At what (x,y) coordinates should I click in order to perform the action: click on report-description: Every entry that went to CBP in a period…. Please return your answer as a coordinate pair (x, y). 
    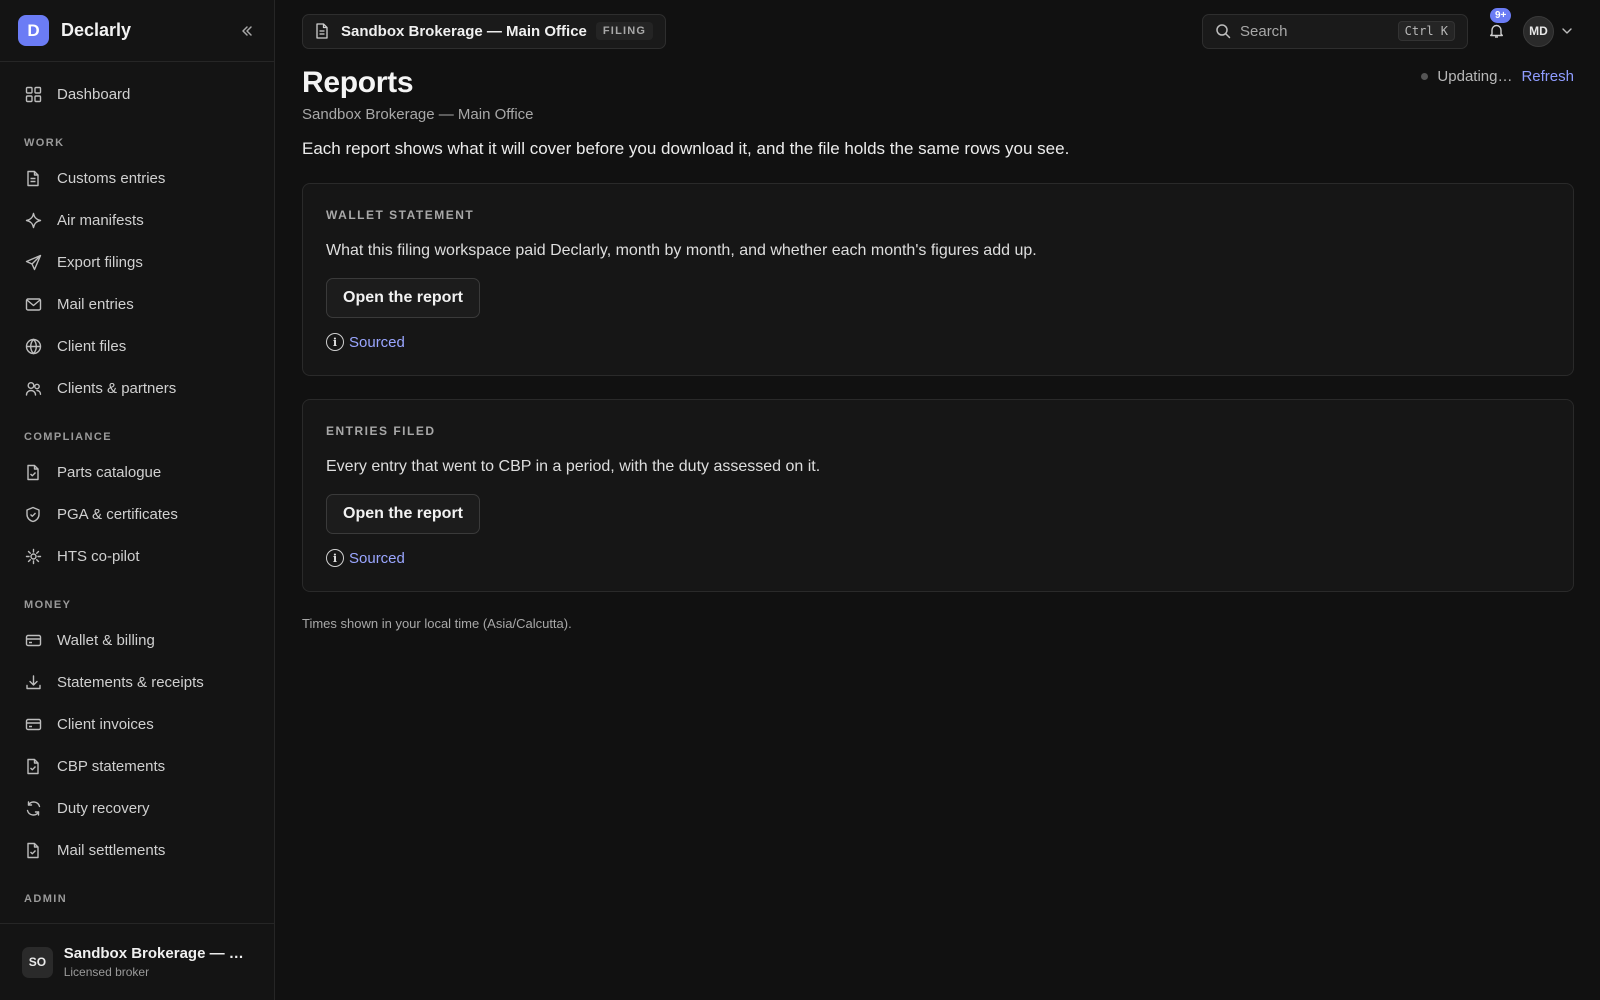
    Looking at the image, I should click on (573, 466).